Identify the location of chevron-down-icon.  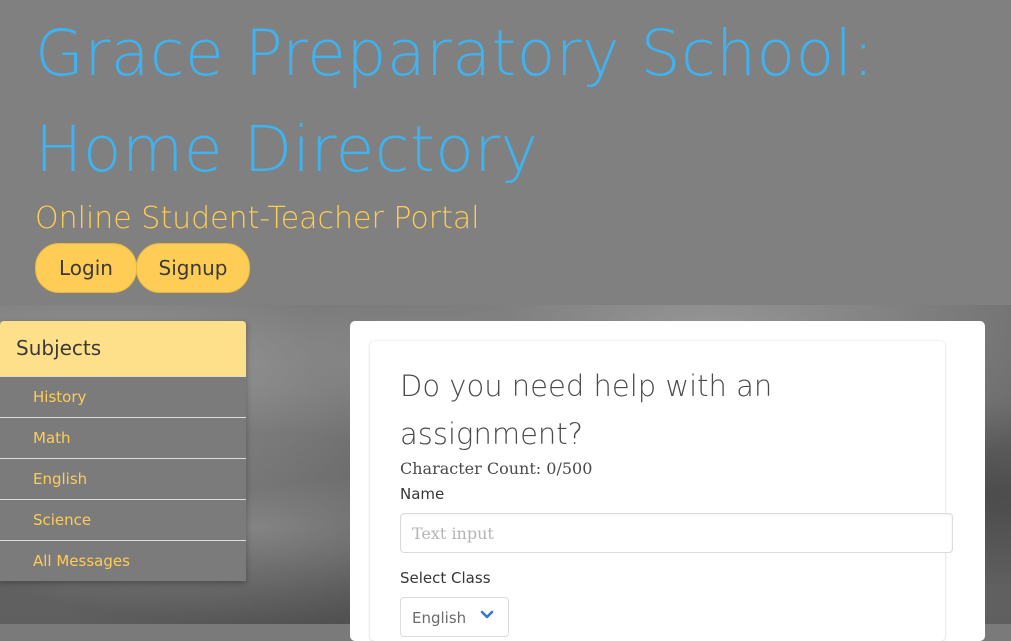
(487, 614).